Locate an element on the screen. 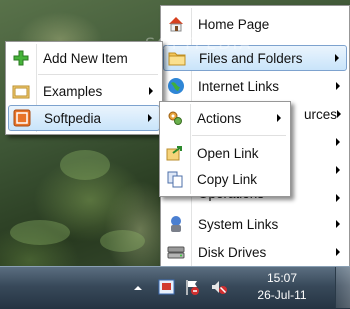 This screenshot has height=309, width=350. menu-item-add-new-item: Add New Item is located at coordinates (84, 58).